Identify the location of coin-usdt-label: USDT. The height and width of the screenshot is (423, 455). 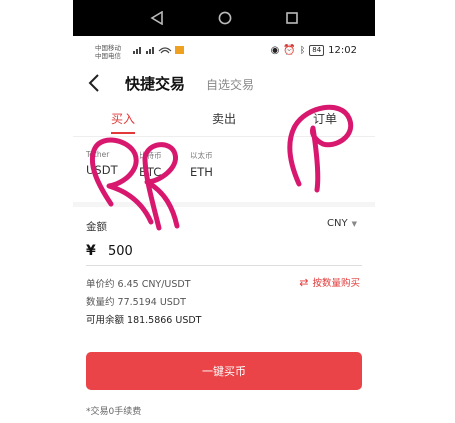
(102, 170).